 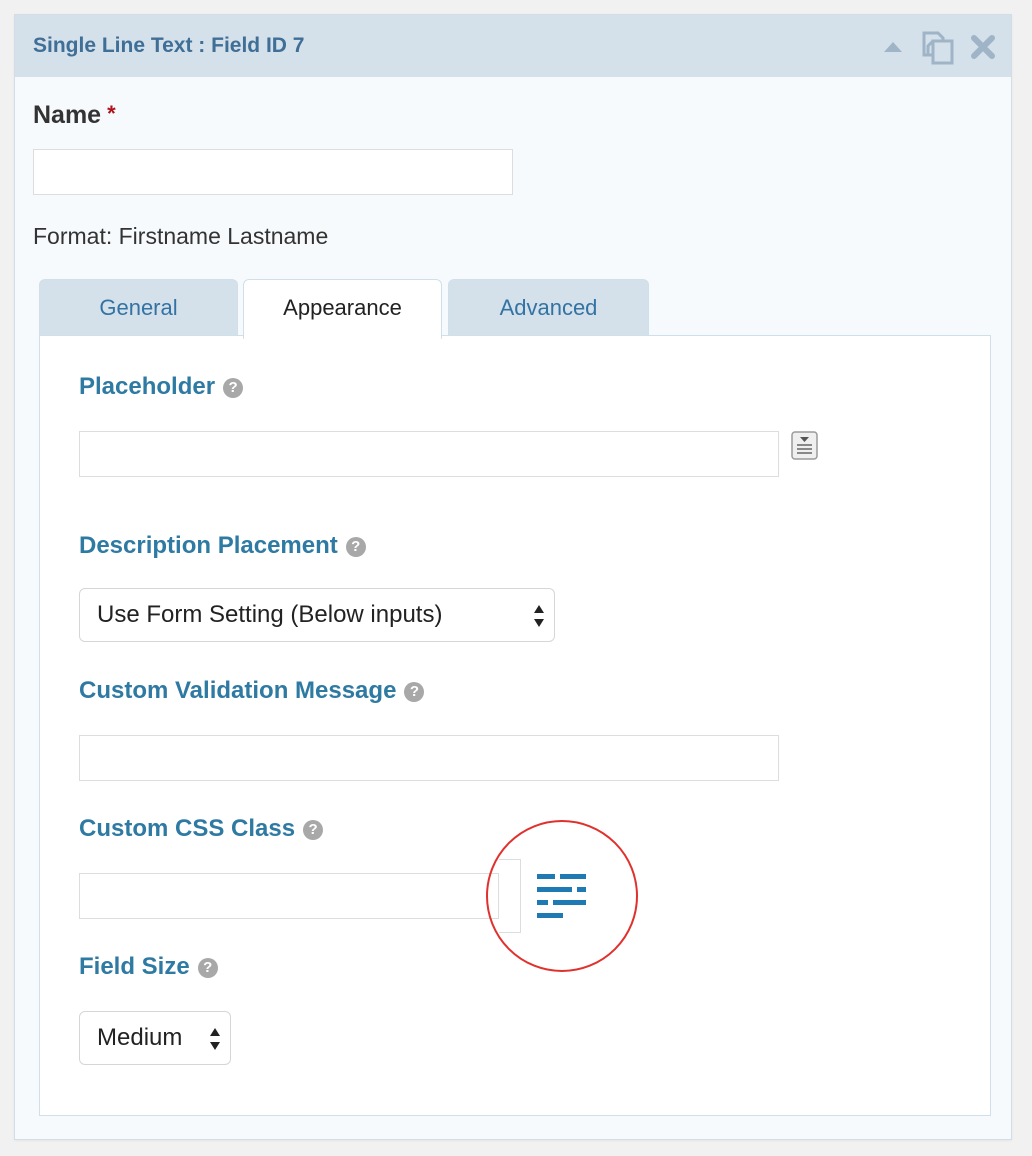 What do you see at coordinates (233, 388) in the screenshot?
I see `placeholder-help-icon: ?` at bounding box center [233, 388].